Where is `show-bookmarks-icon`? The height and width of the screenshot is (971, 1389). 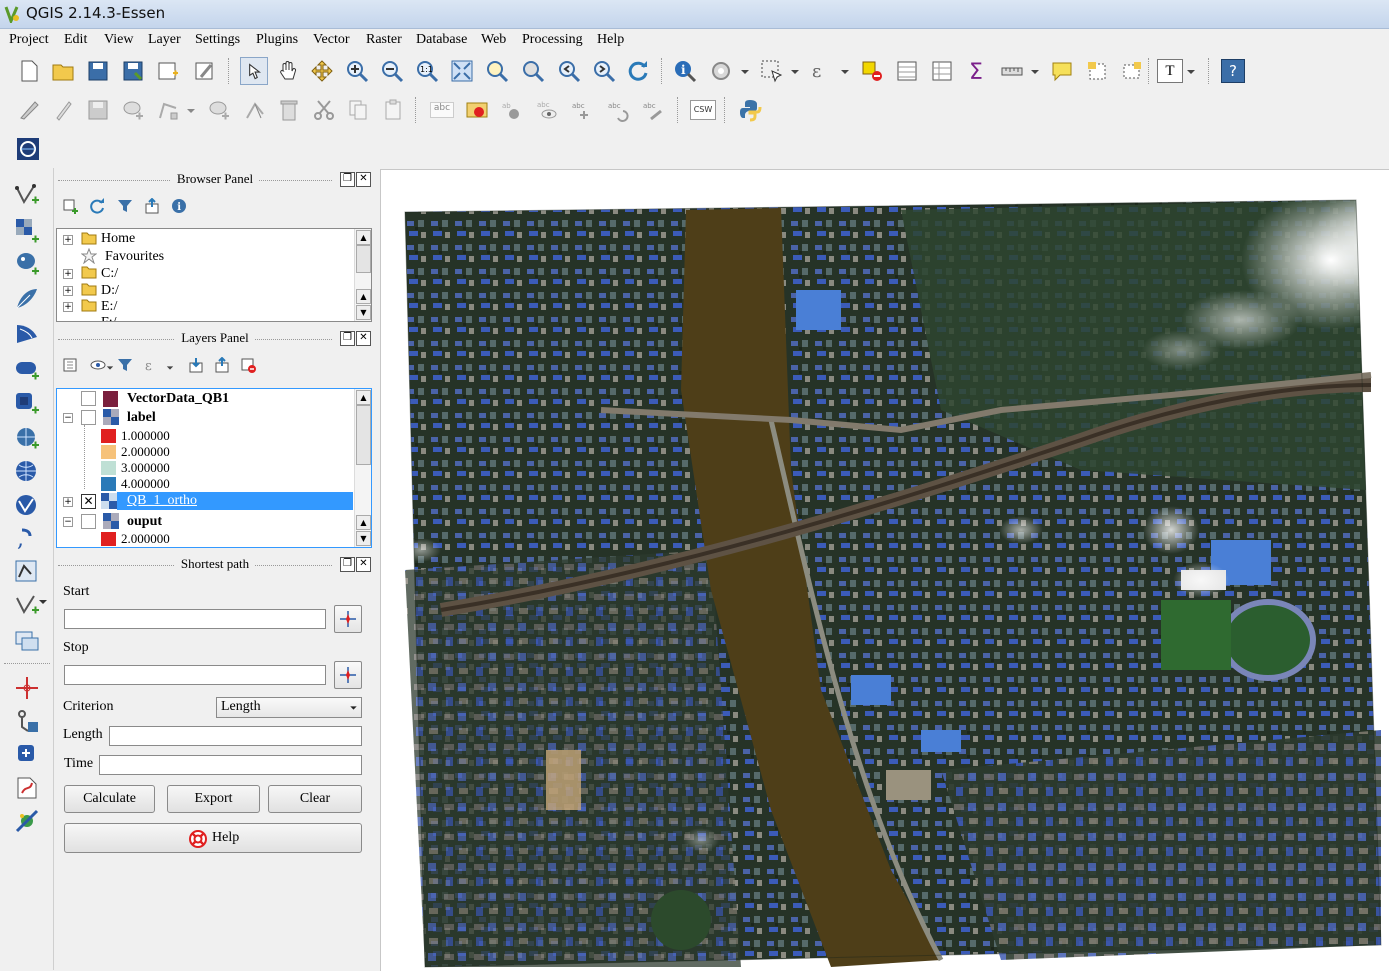 show-bookmarks-icon is located at coordinates (1132, 71).